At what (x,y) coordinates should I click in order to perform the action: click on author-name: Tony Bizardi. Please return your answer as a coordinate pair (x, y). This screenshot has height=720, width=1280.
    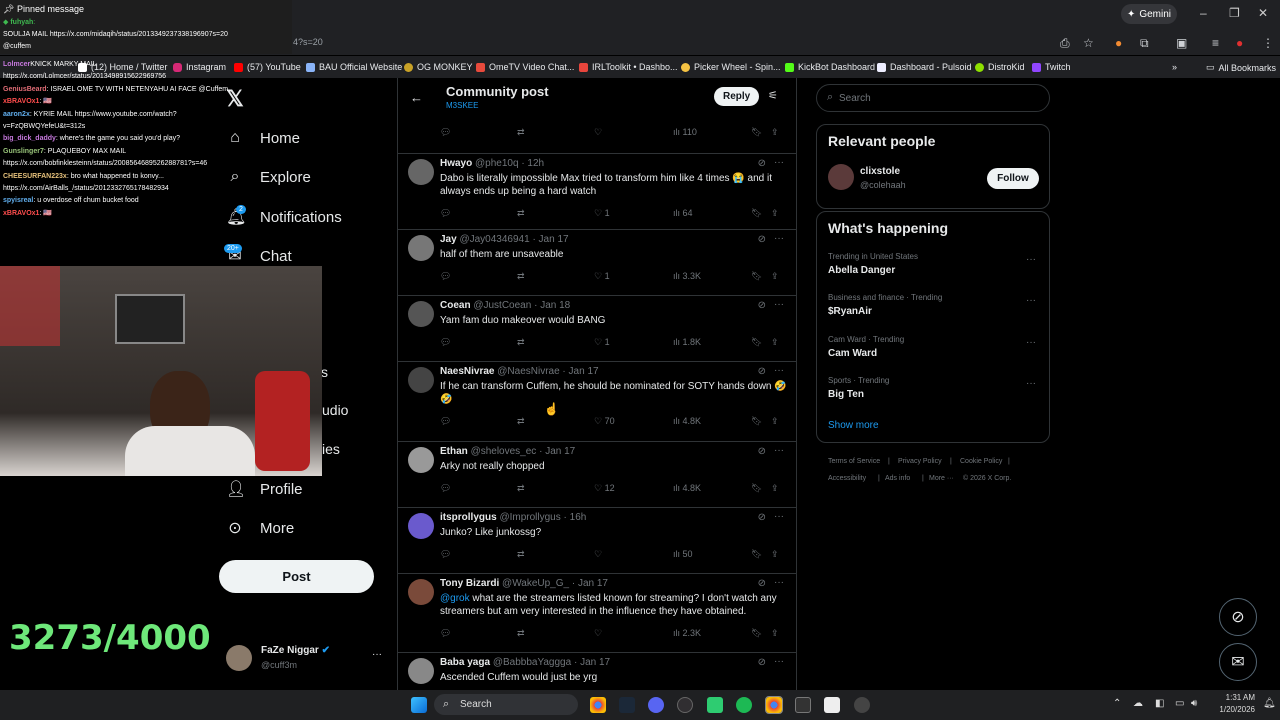
    Looking at the image, I should click on (469, 583).